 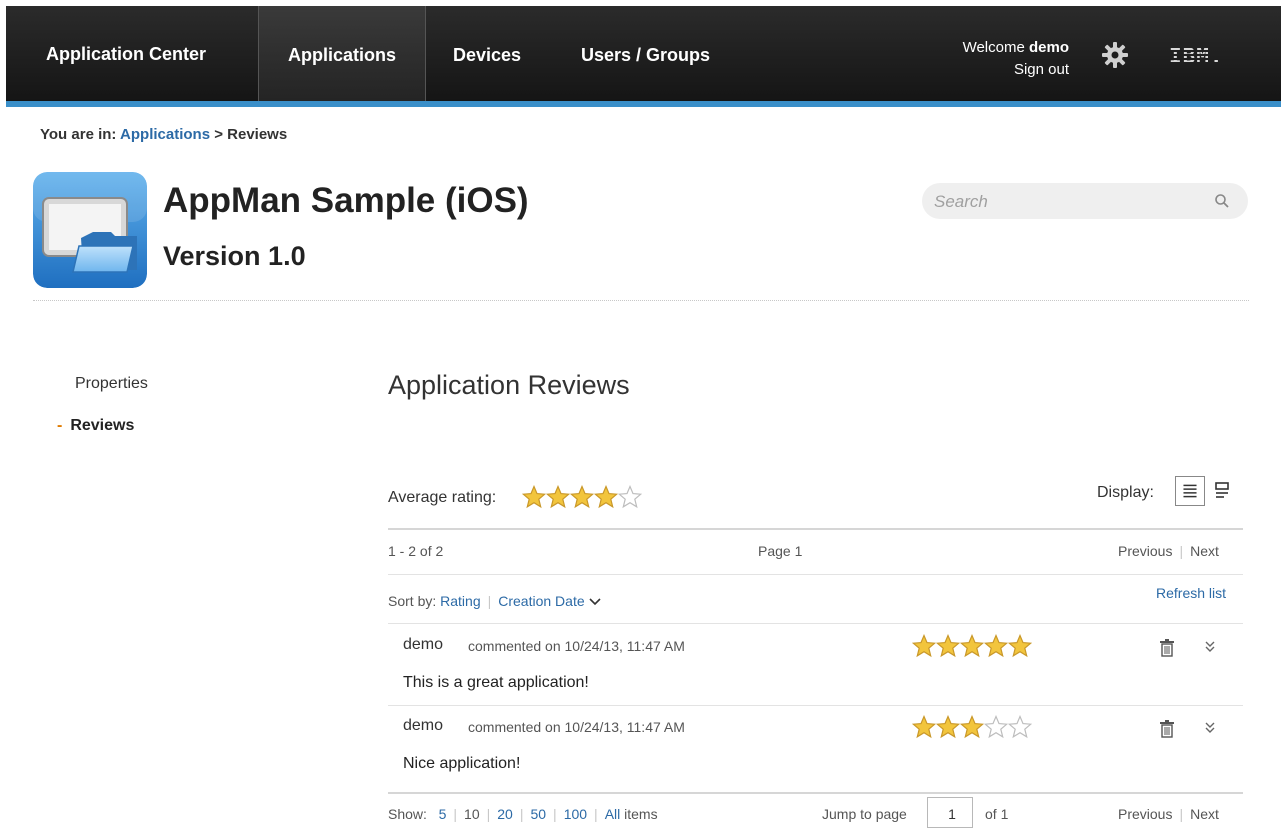 What do you see at coordinates (111, 384) in the screenshot?
I see `sidebar-item-properties: Properties` at bounding box center [111, 384].